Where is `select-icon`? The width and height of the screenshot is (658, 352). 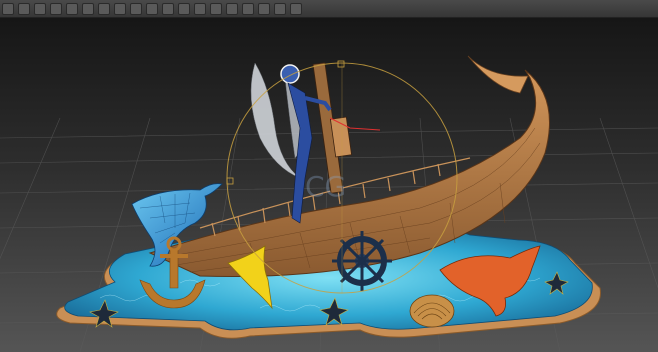
select-icon is located at coordinates (88, 8).